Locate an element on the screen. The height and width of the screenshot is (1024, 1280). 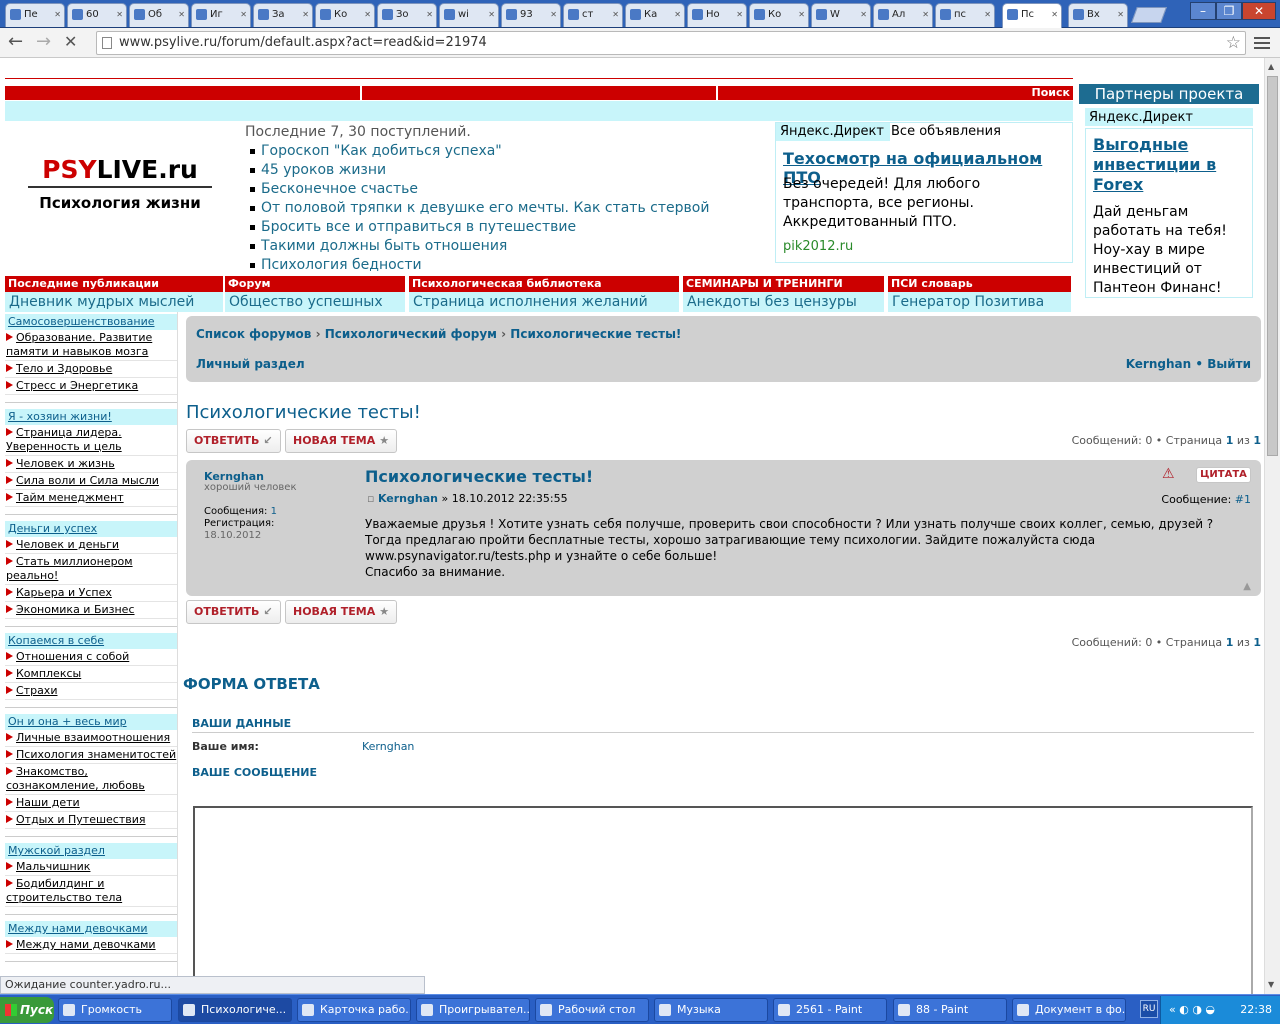
sidebar-item: Тайм менеджмент is located at coordinates (91, 498).